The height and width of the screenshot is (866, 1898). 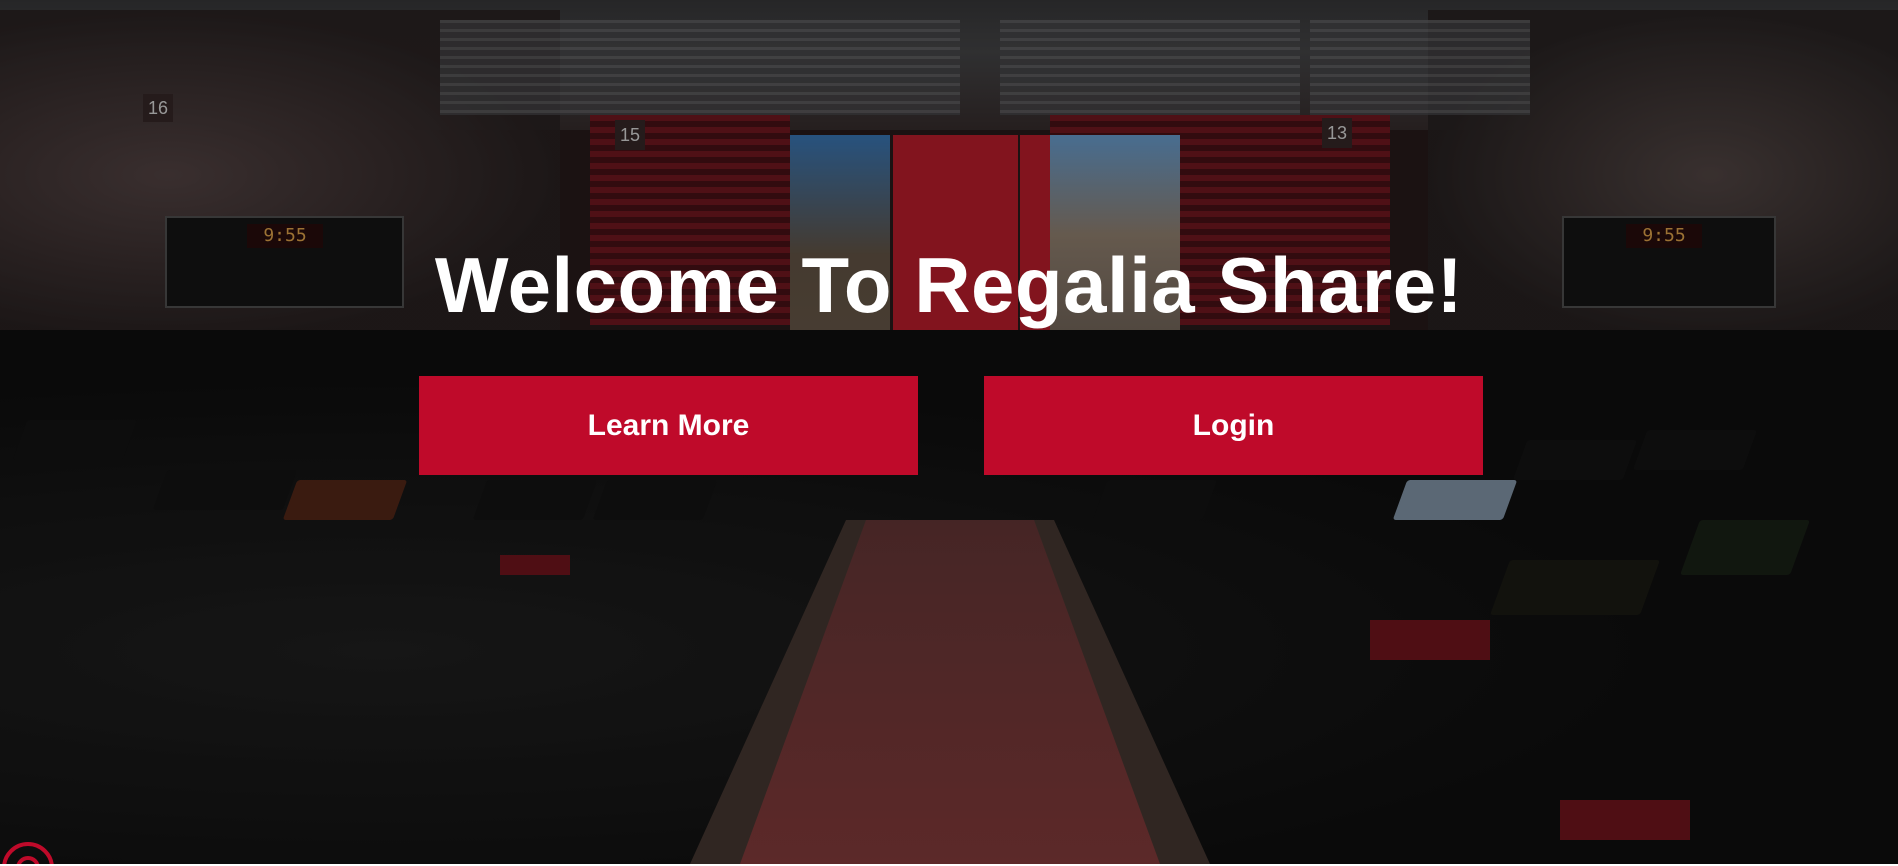 I want to click on page-title: Welcome To Regalia Share!, so click(x=949, y=285).